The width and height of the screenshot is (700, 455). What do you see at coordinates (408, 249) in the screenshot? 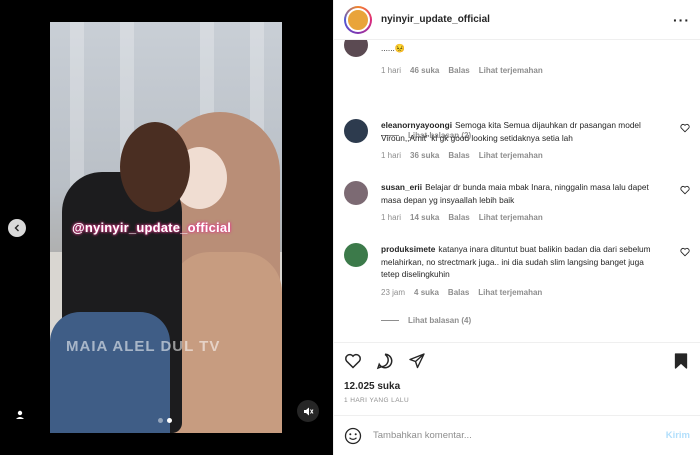
I see `comment-username: produksimete` at bounding box center [408, 249].